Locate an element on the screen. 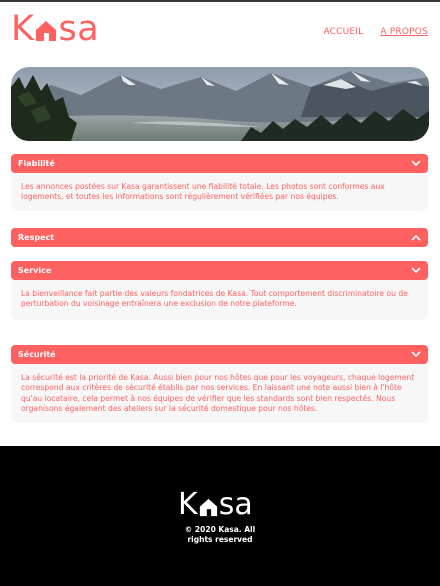  accordion-title: Service is located at coordinates (35, 270).